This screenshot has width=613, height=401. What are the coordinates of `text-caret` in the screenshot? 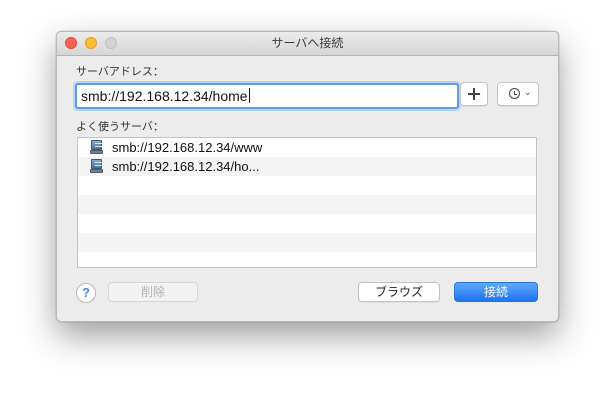 It's located at (249, 95).